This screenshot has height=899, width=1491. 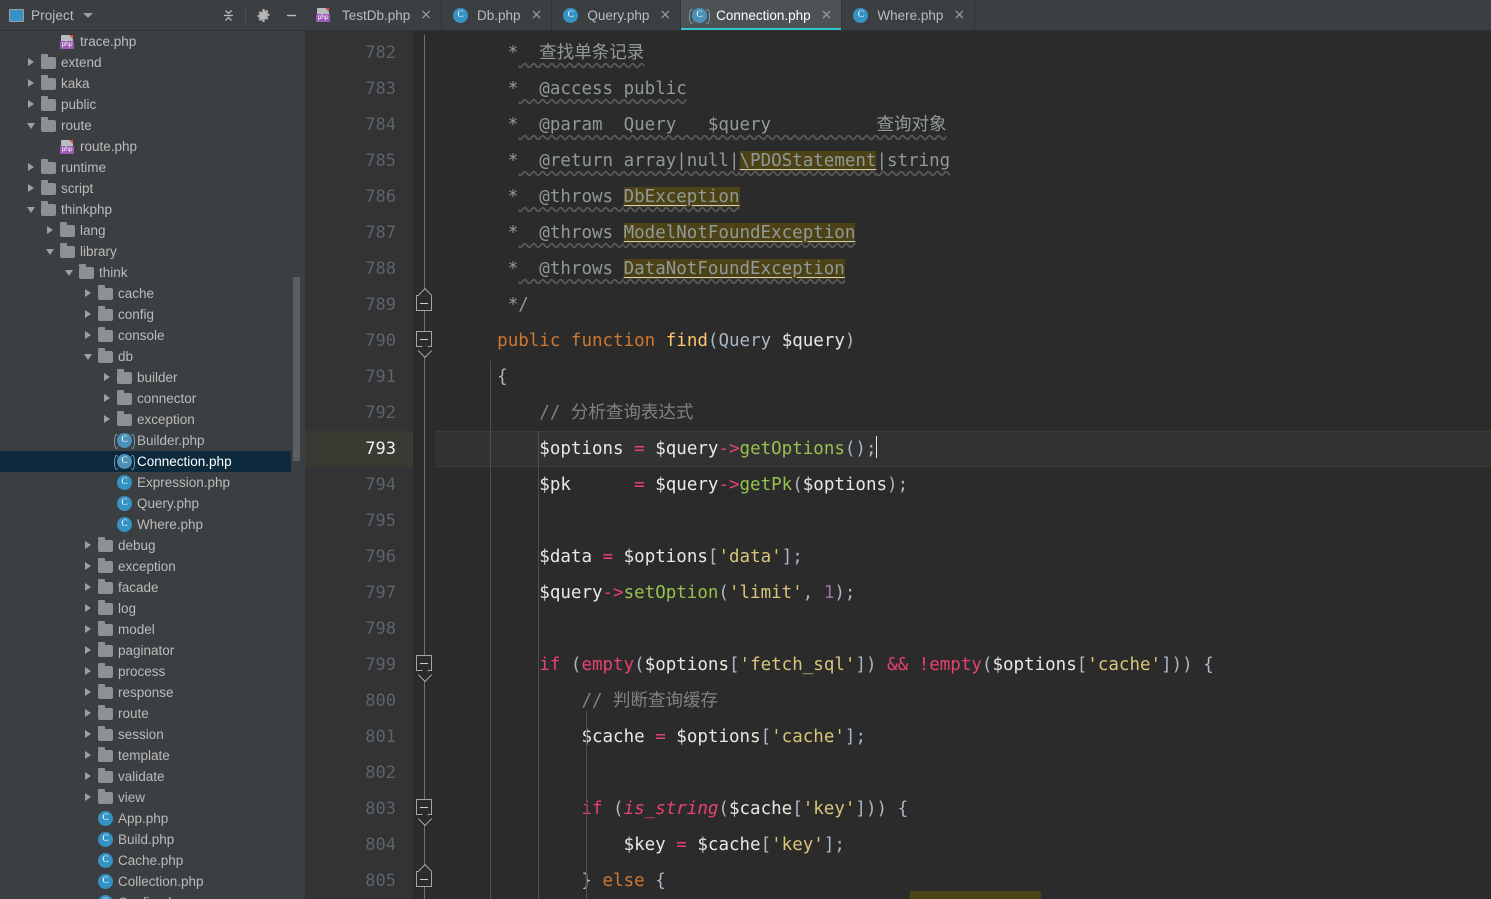 What do you see at coordinates (152, 608) in the screenshot?
I see `tree-item-log: log` at bounding box center [152, 608].